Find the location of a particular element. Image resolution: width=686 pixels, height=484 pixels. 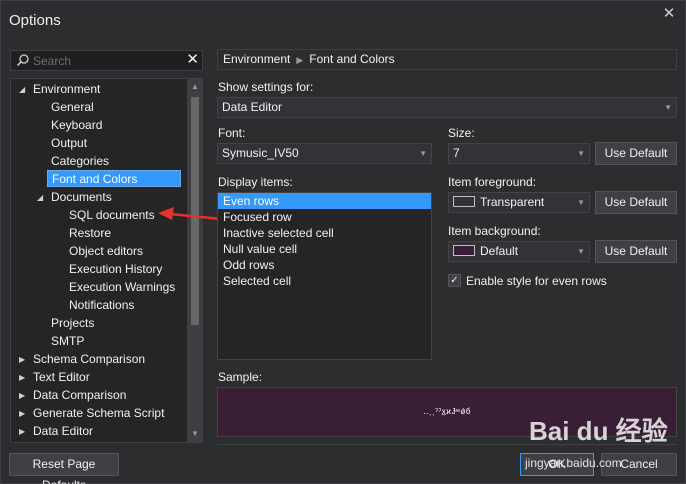

tree-item-restore: Restore is located at coordinates (90, 233).